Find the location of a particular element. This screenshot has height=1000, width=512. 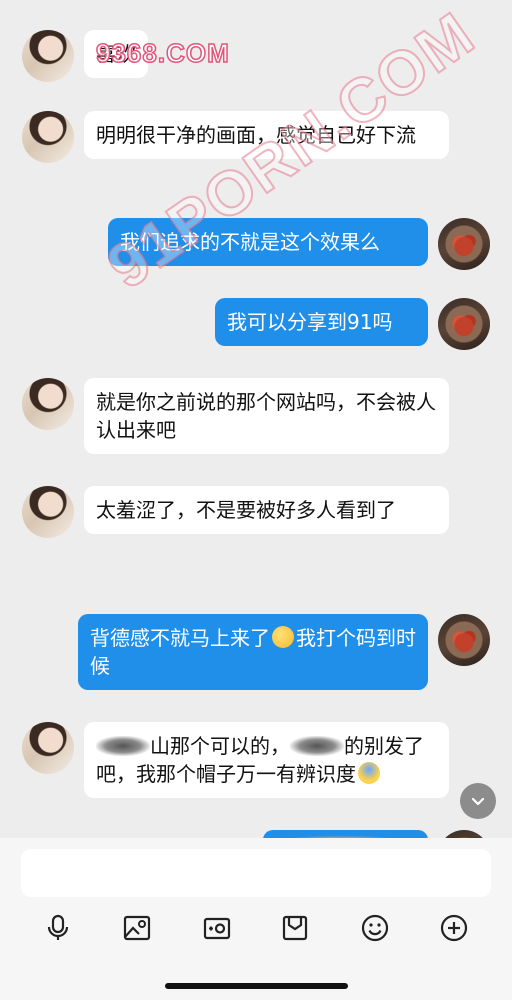

photo-button is located at coordinates (137, 928).